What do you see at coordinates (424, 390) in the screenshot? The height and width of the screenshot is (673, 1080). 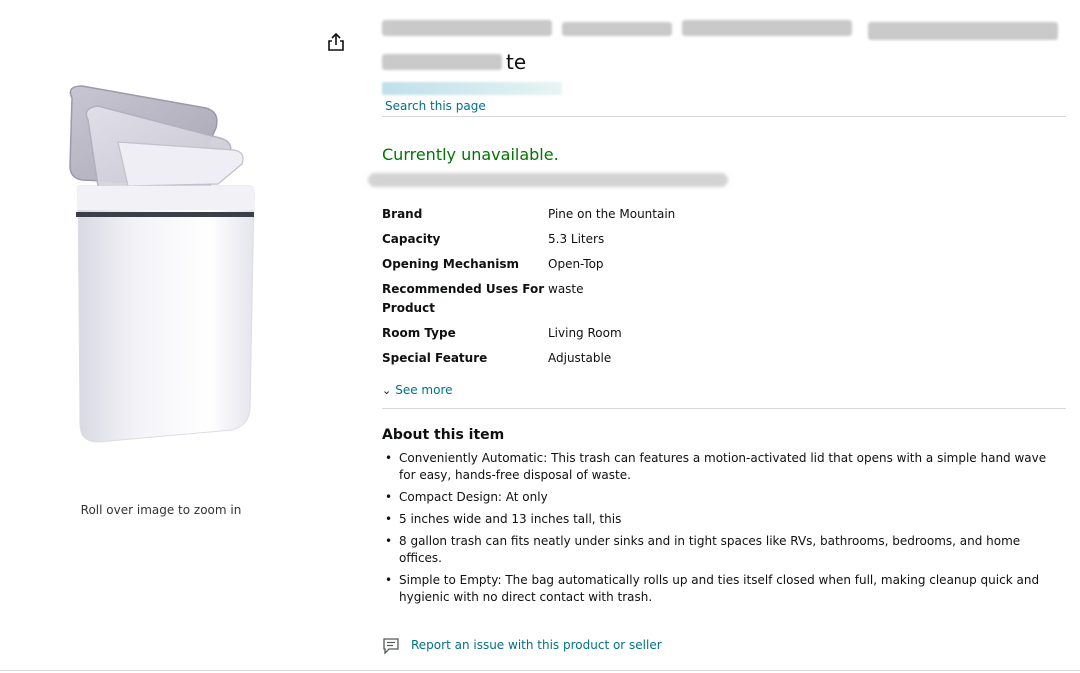 I see `see-more-label: See more` at bounding box center [424, 390].